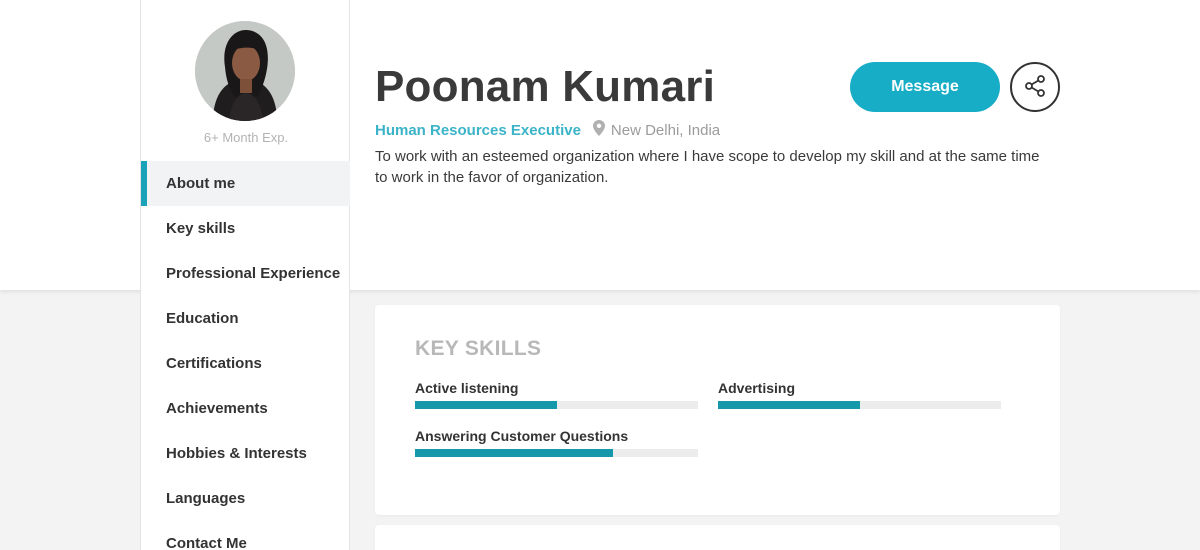  Describe the element at coordinates (717, 537) in the screenshot. I see `next-section-card` at that location.